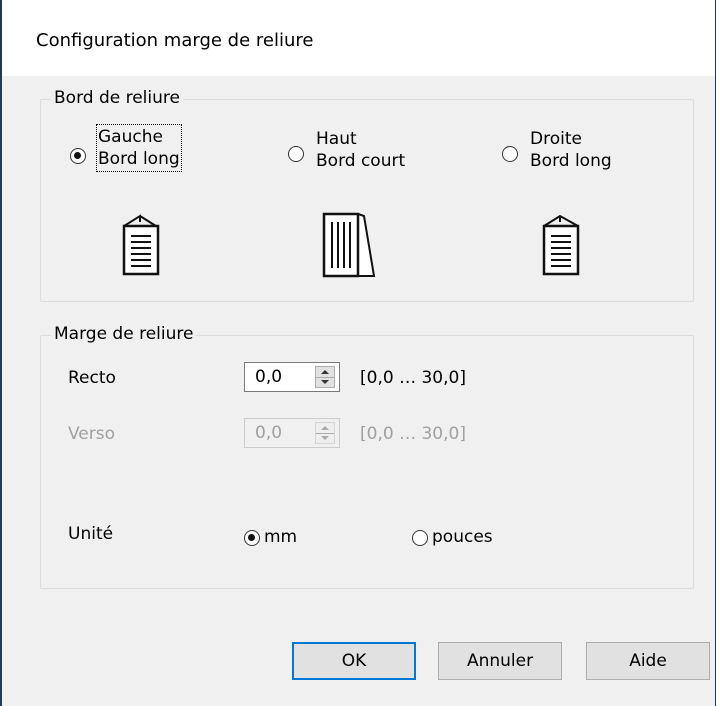  What do you see at coordinates (175, 40) in the screenshot?
I see `dialog-title: Configuration marge de reliure` at bounding box center [175, 40].